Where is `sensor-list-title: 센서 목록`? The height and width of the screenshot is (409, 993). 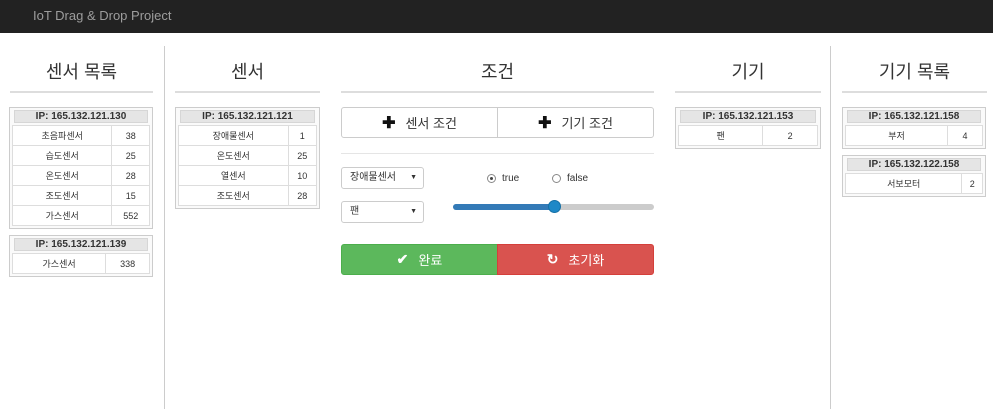 sensor-list-title: 센서 목록 is located at coordinates (81, 72).